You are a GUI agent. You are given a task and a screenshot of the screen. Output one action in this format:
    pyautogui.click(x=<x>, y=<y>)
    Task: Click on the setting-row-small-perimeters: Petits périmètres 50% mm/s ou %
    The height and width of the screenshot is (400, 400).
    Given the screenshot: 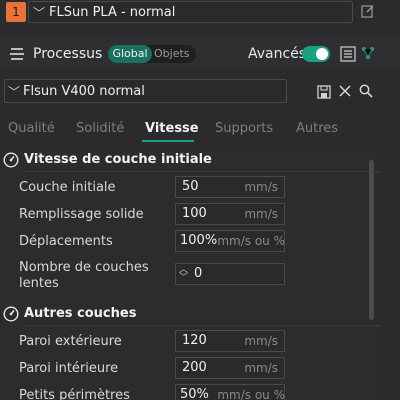 What is the action you would take?
    pyautogui.click(x=190, y=392)
    